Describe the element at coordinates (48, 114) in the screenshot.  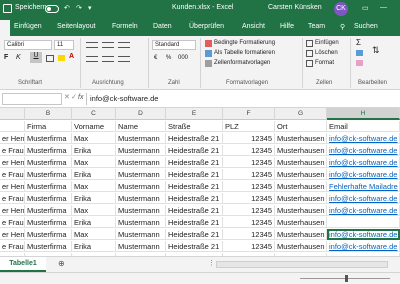
I see `column-header: B` at that location.